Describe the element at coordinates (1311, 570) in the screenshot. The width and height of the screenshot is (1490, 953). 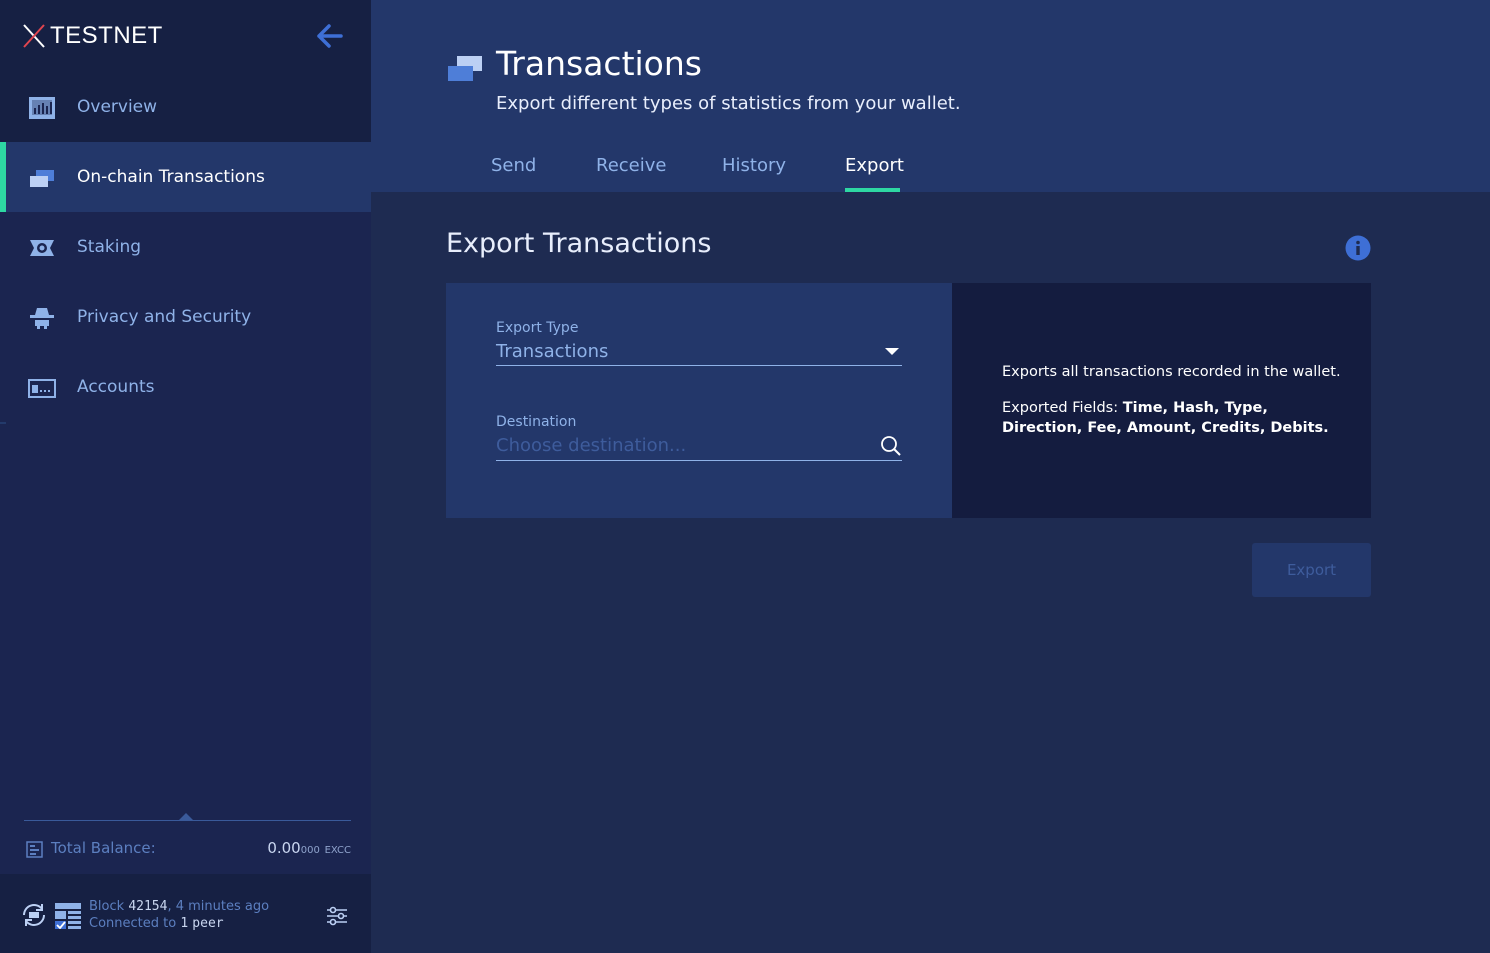
I see `export-button: Export` at that location.